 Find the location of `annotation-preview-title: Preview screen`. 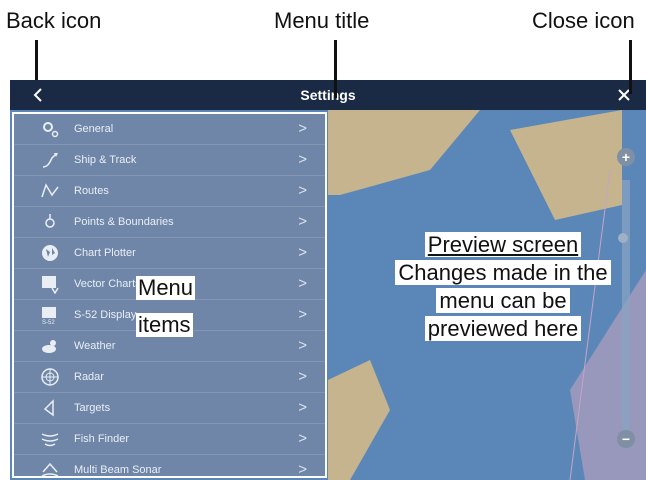

annotation-preview-title: Preview screen is located at coordinates (503, 244).